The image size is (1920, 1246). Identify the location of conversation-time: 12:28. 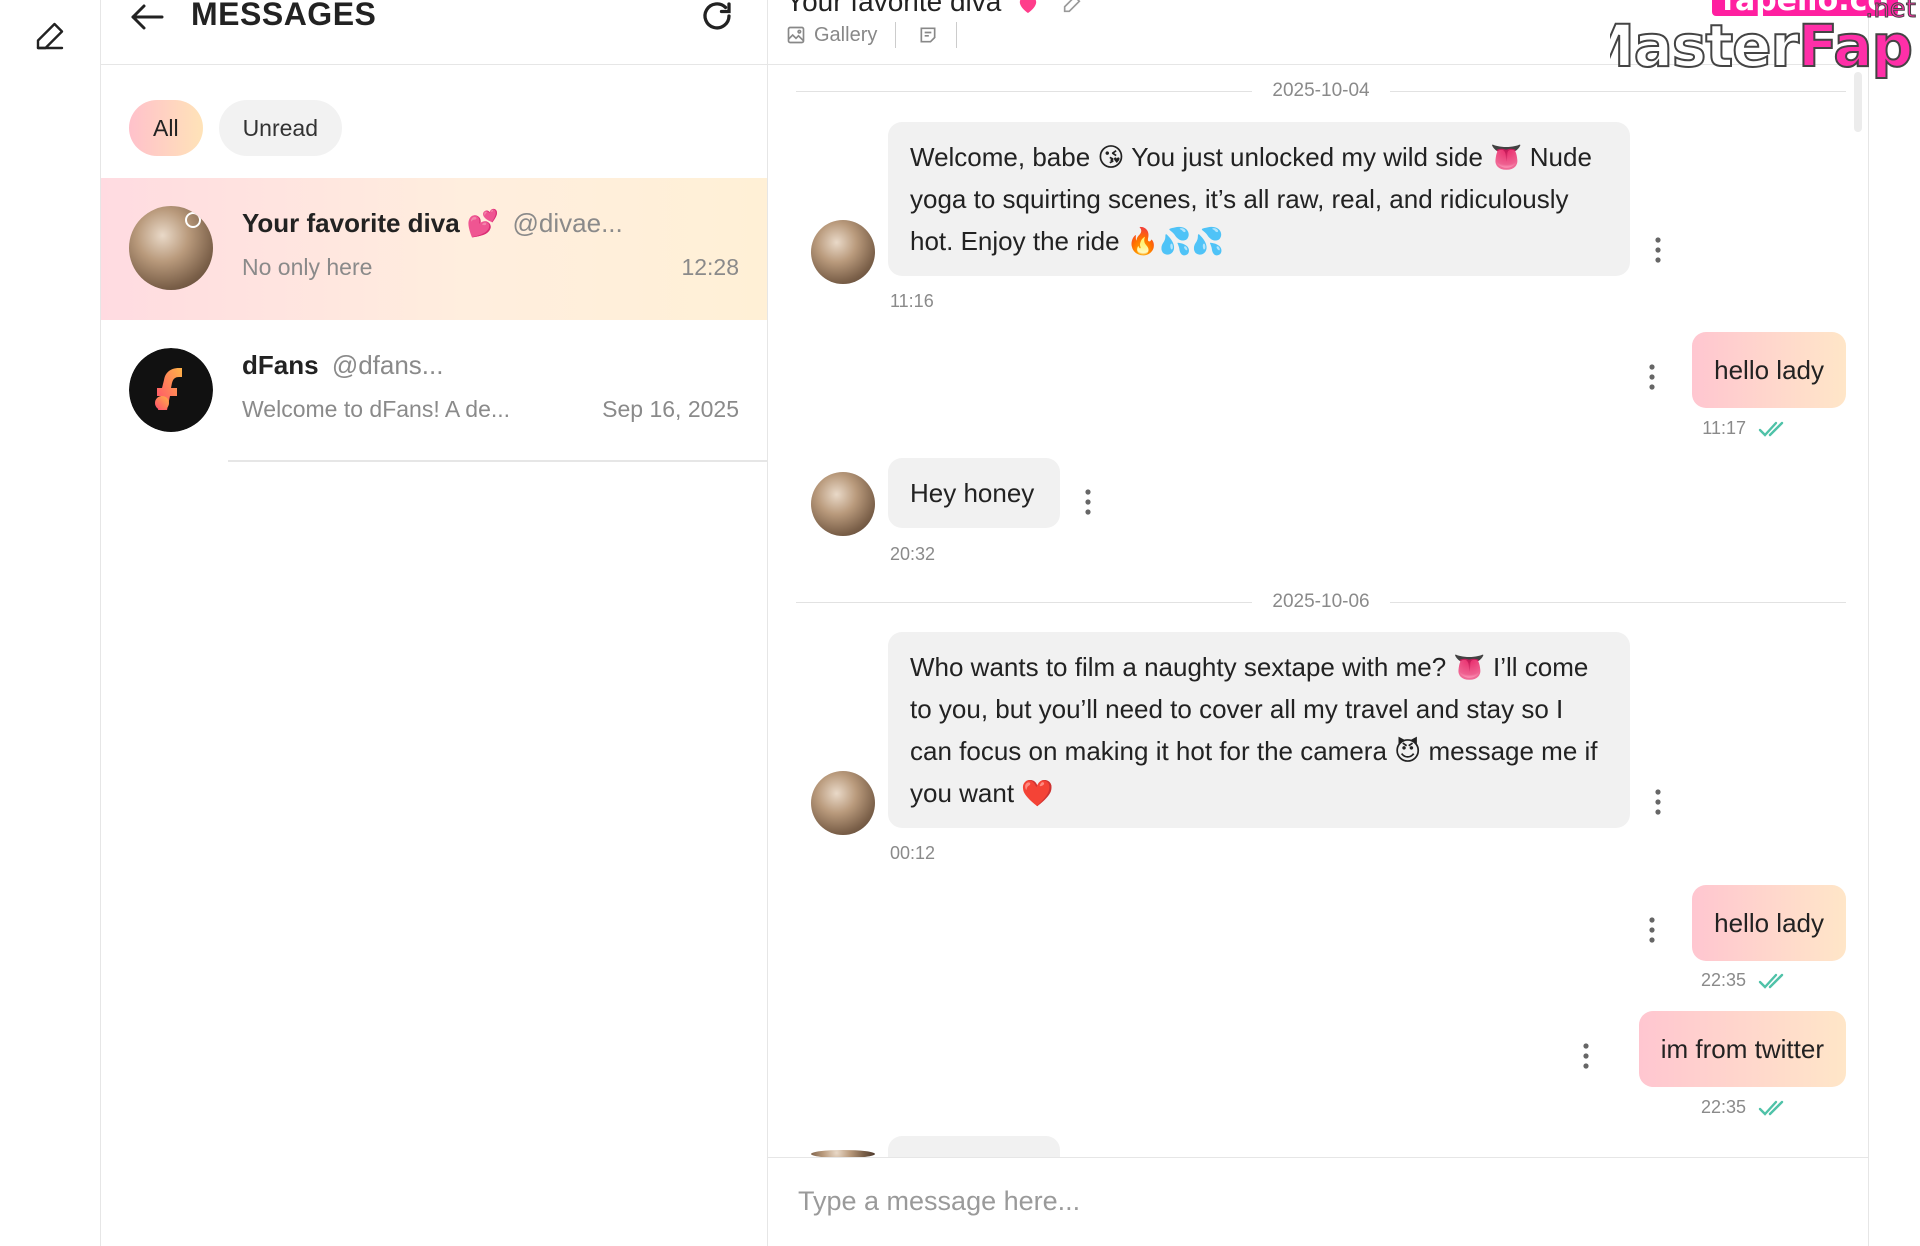
(710, 267).